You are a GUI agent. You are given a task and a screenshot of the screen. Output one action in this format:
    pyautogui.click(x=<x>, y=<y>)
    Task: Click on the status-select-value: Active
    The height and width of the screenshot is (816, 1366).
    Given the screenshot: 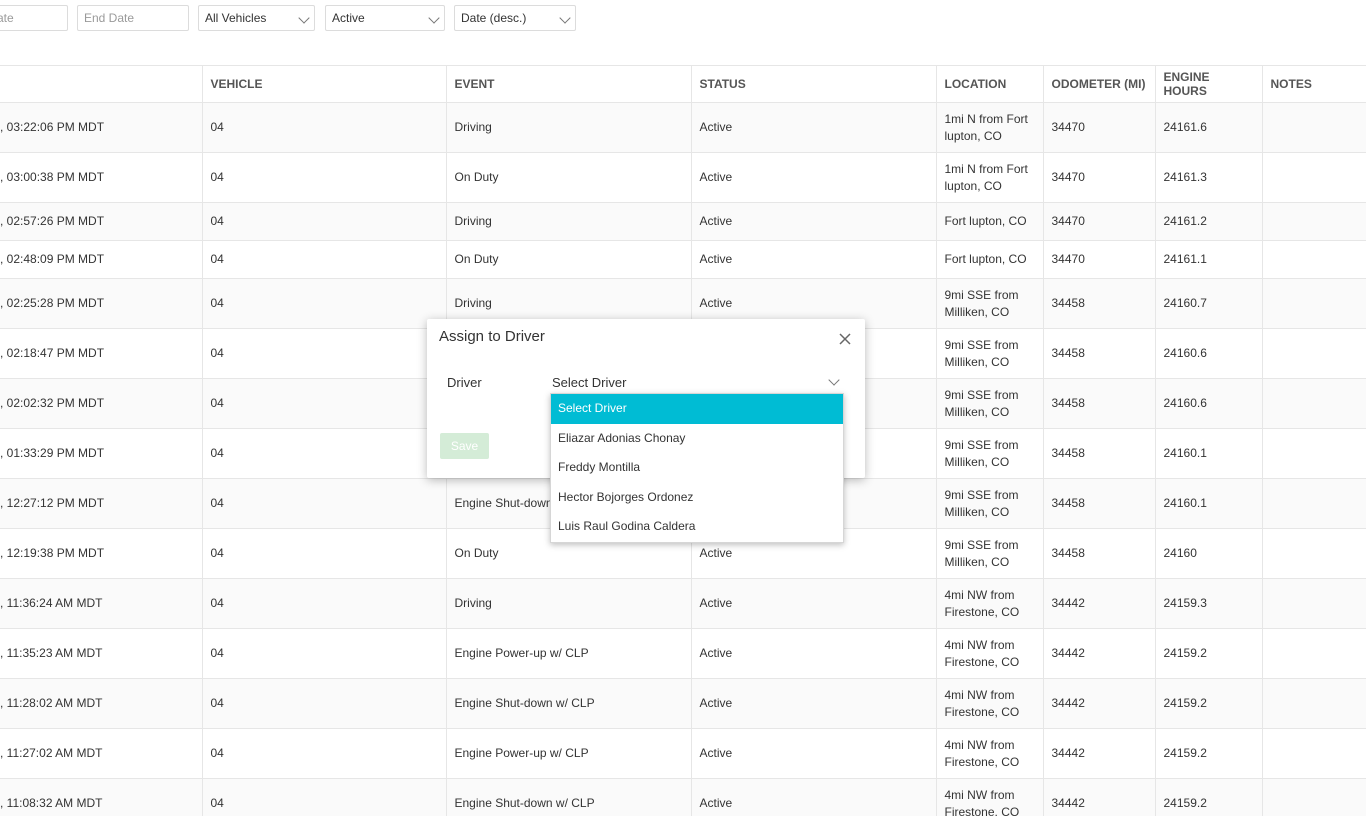 What is the action you would take?
    pyautogui.click(x=348, y=18)
    